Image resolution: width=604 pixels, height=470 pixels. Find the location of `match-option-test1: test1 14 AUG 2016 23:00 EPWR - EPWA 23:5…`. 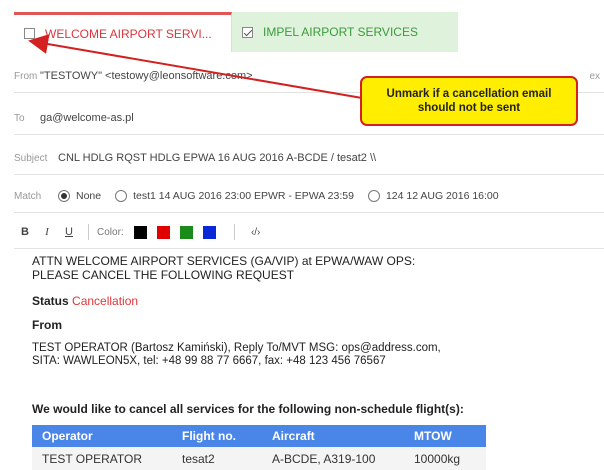

match-option-test1: test1 14 AUG 2016 23:00 EPWR - EPWA 23:5… is located at coordinates (234, 196).